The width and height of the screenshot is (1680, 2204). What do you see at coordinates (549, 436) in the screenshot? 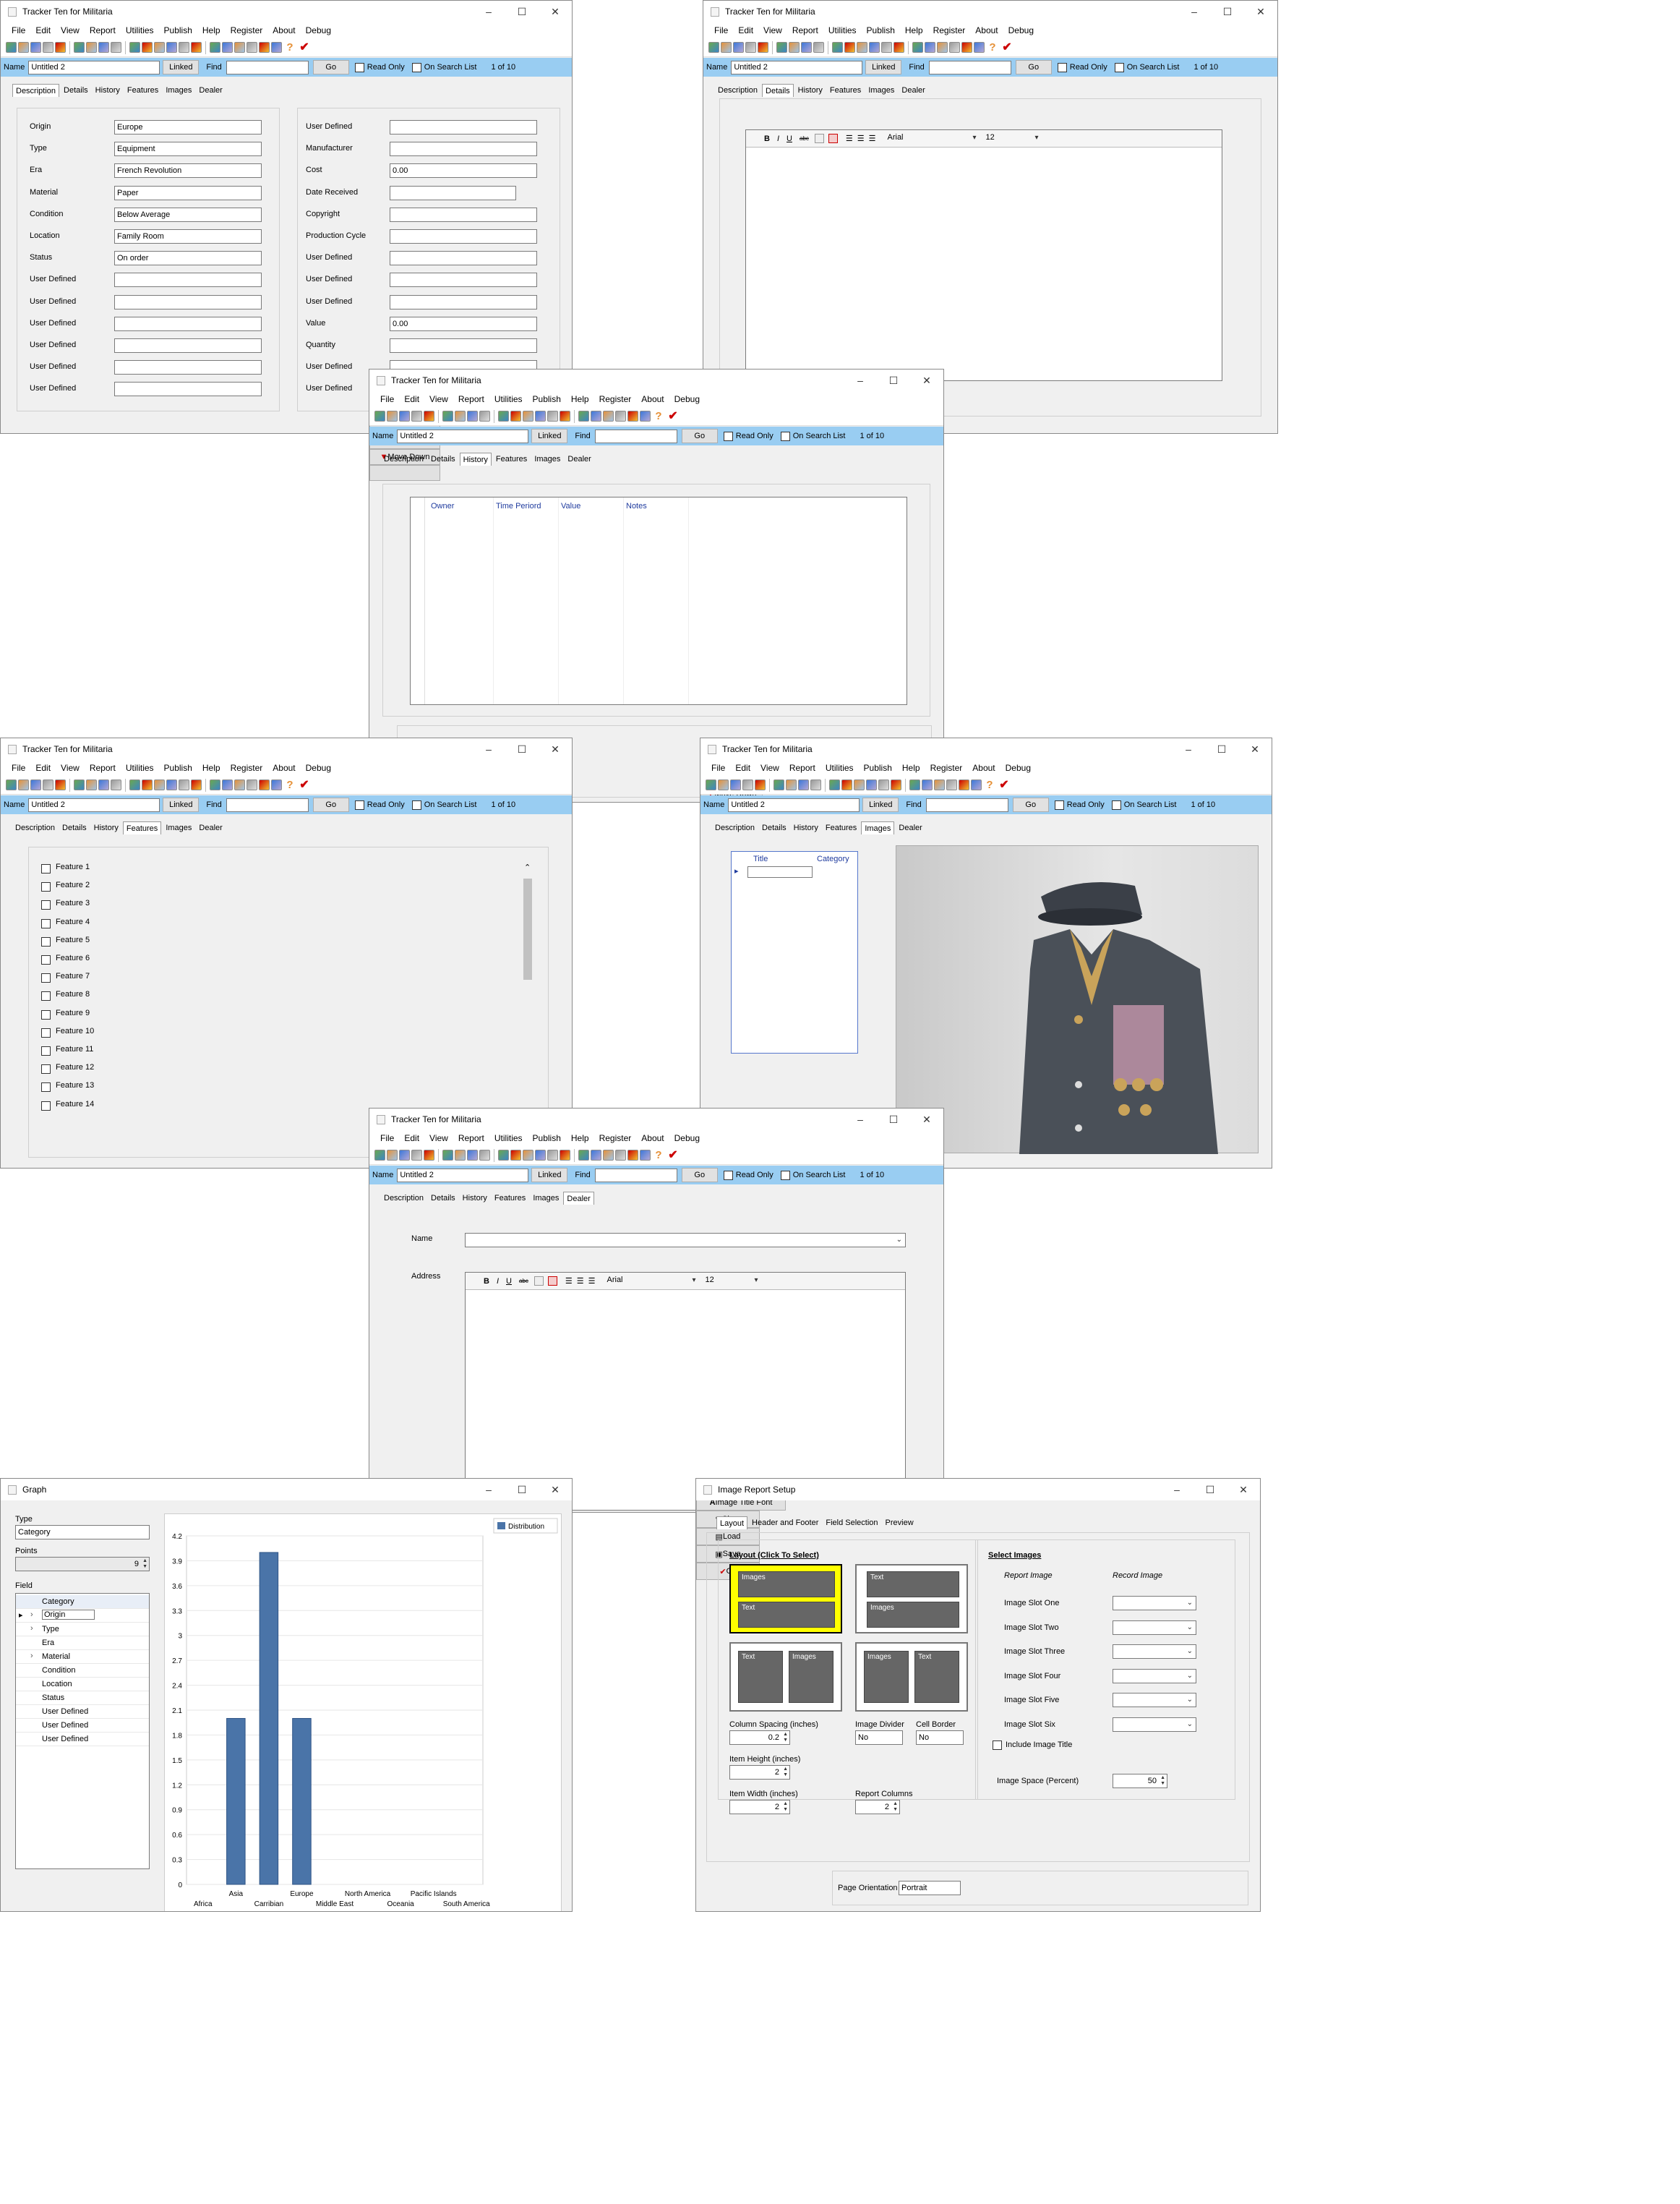
I see `linked-button: Linked` at bounding box center [549, 436].